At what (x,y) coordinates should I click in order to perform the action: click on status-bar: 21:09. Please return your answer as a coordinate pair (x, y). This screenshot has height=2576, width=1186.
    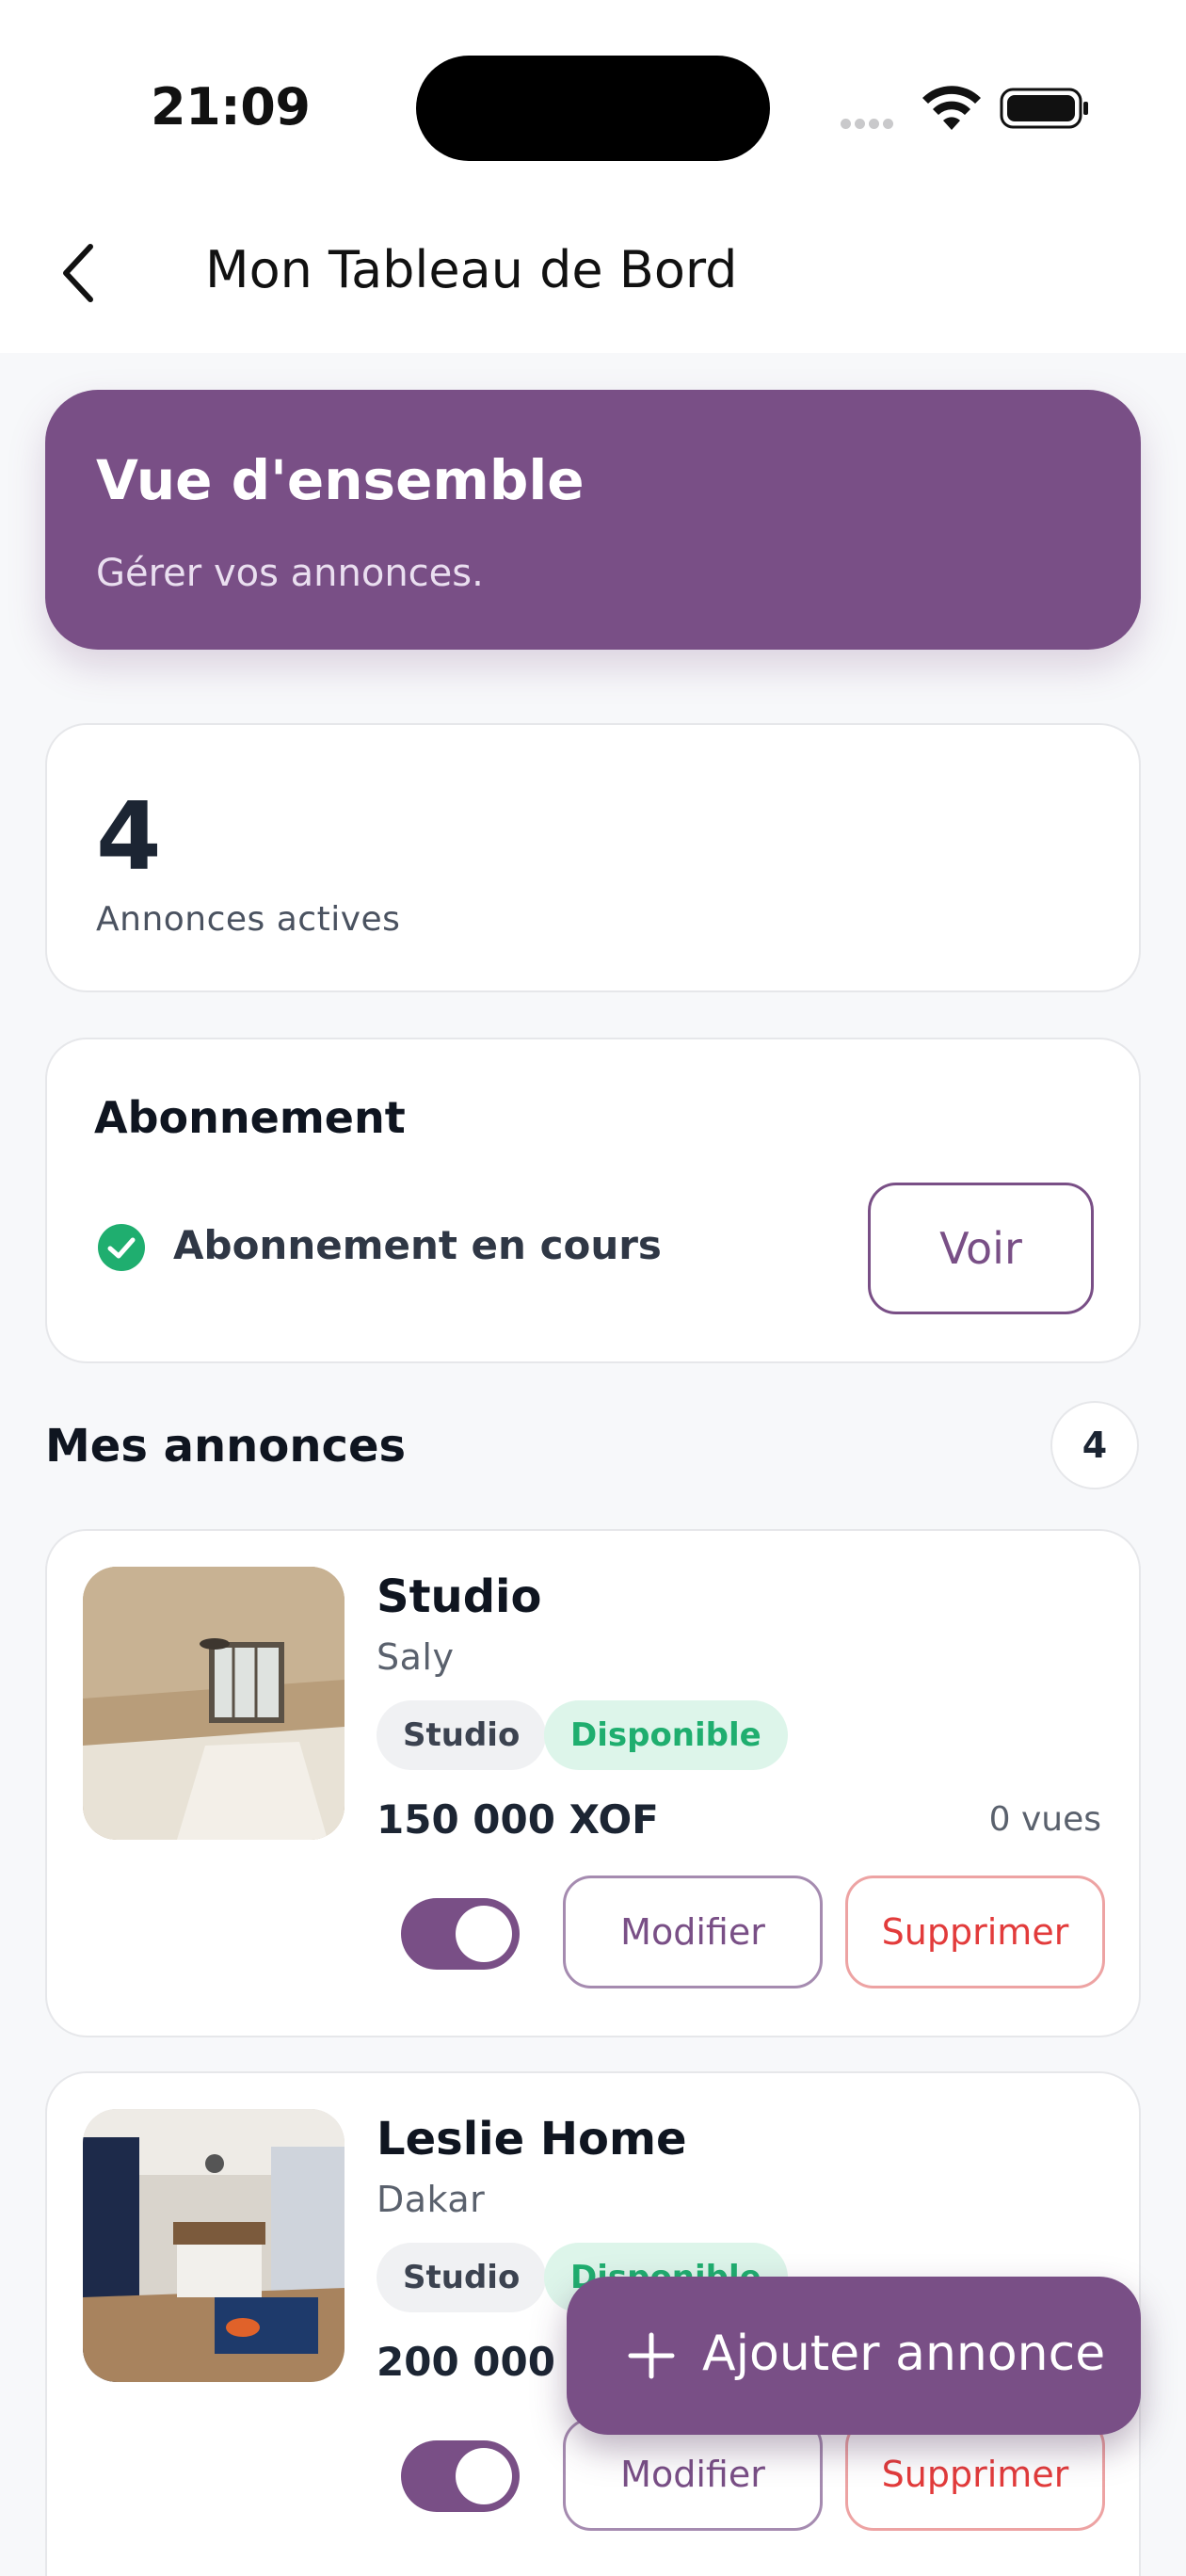
    Looking at the image, I should click on (593, 101).